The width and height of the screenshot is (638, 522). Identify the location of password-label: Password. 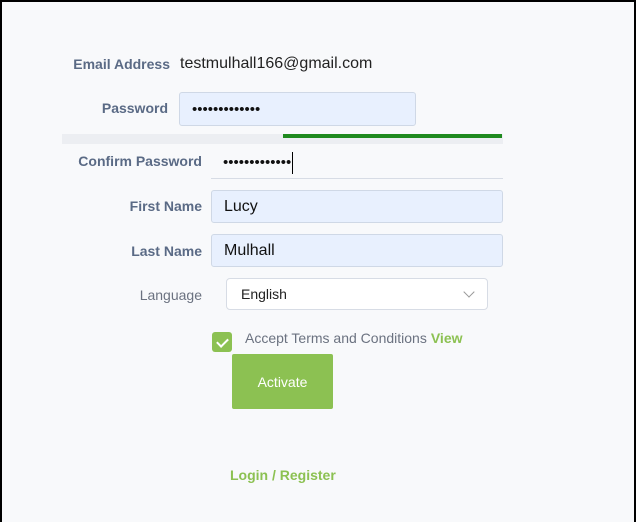
(134, 108).